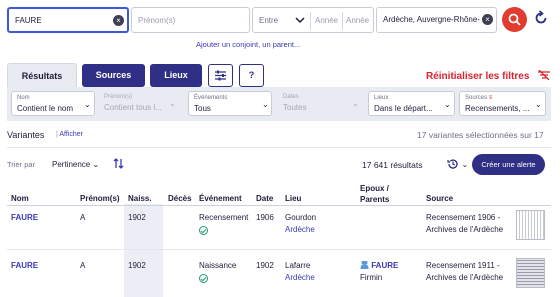 The image size is (560, 297). I want to click on tab-places: Lieux, so click(176, 75).